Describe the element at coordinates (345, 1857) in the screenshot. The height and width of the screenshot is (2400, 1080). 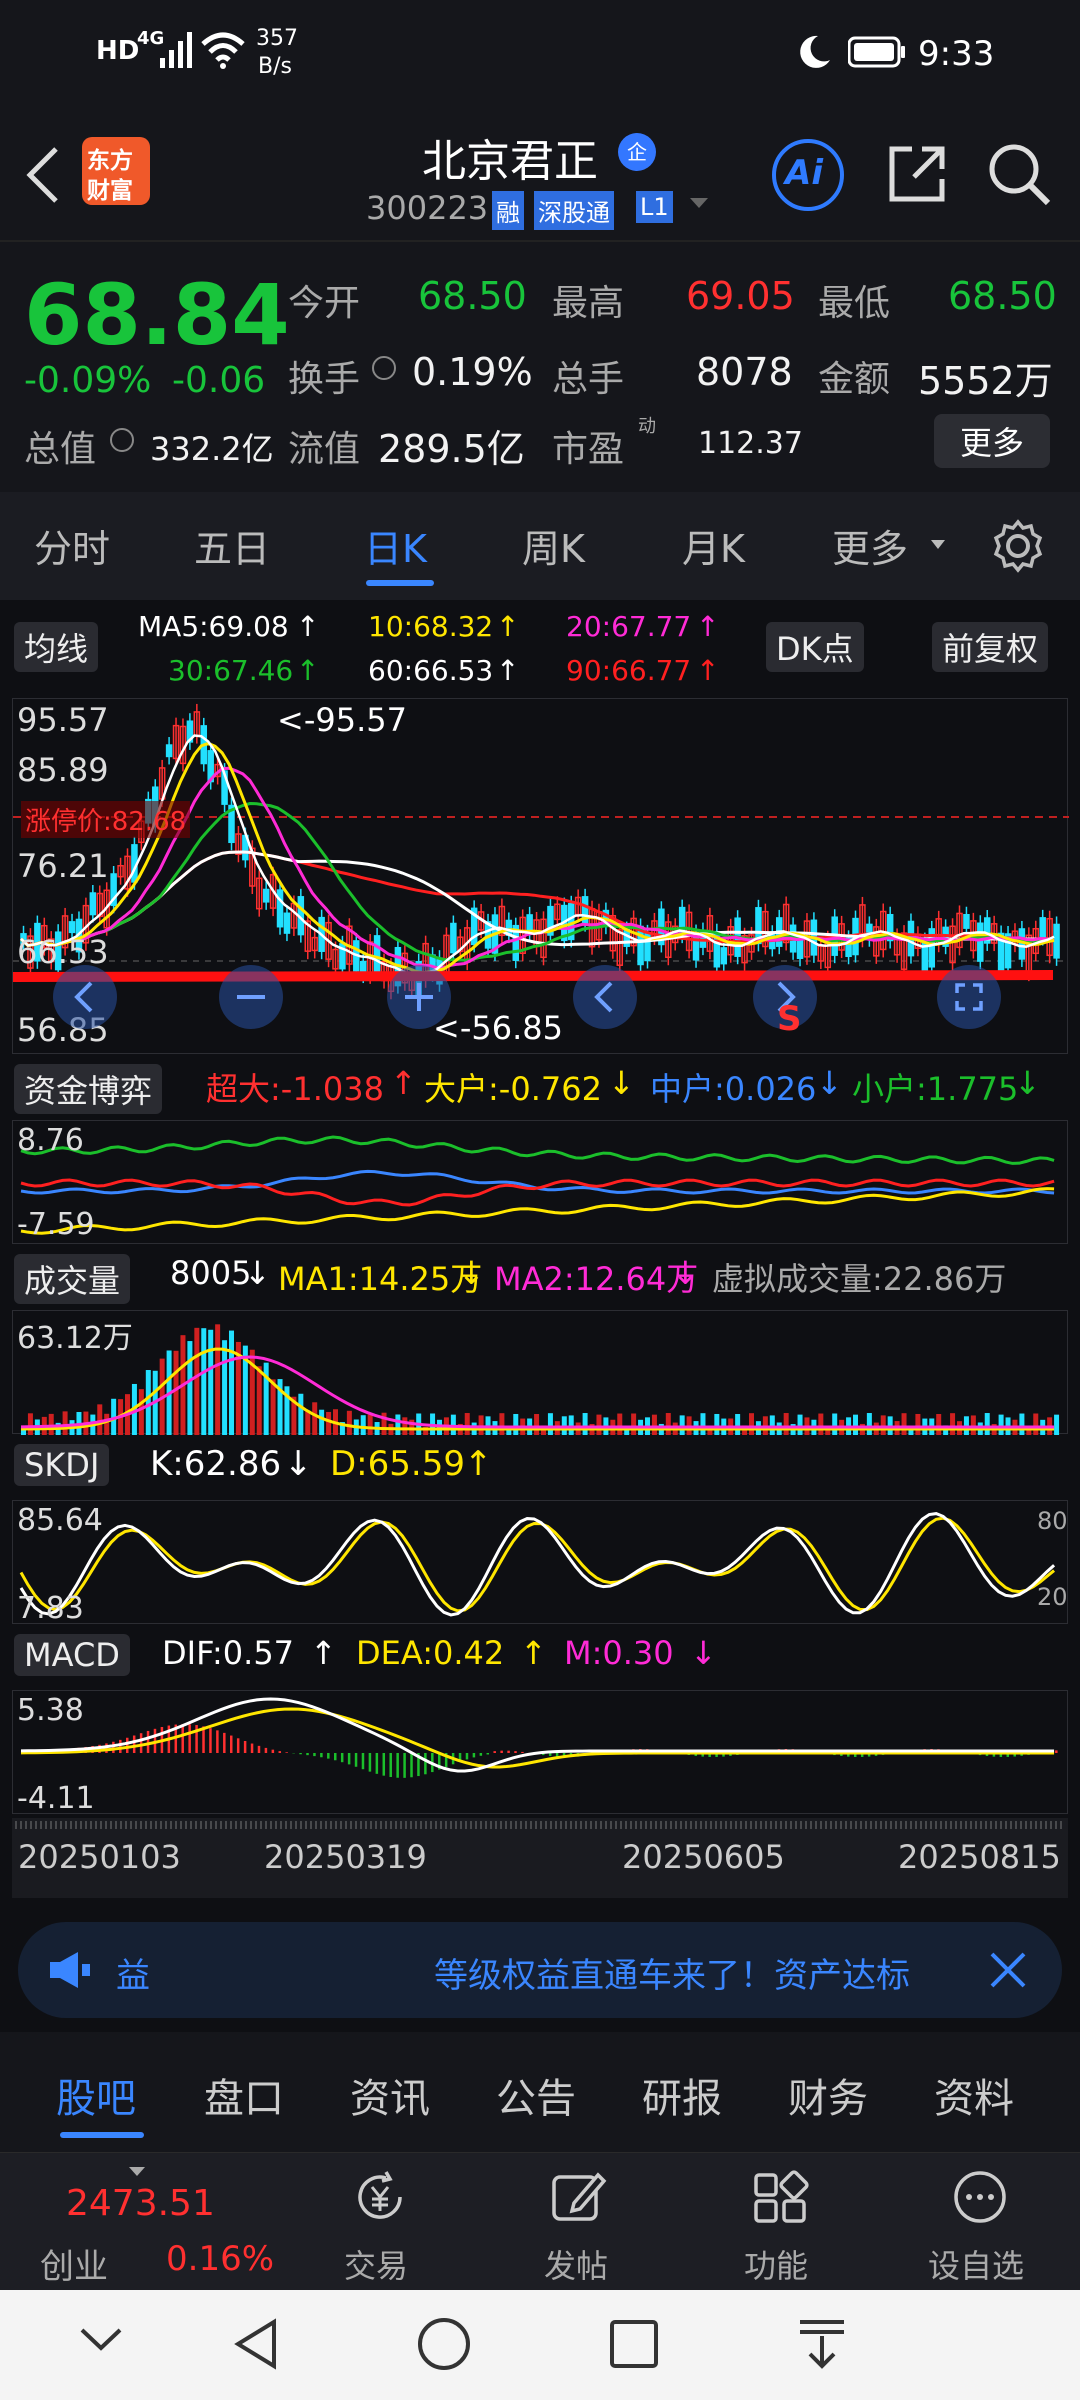
I see `date-label: 20250319` at that location.